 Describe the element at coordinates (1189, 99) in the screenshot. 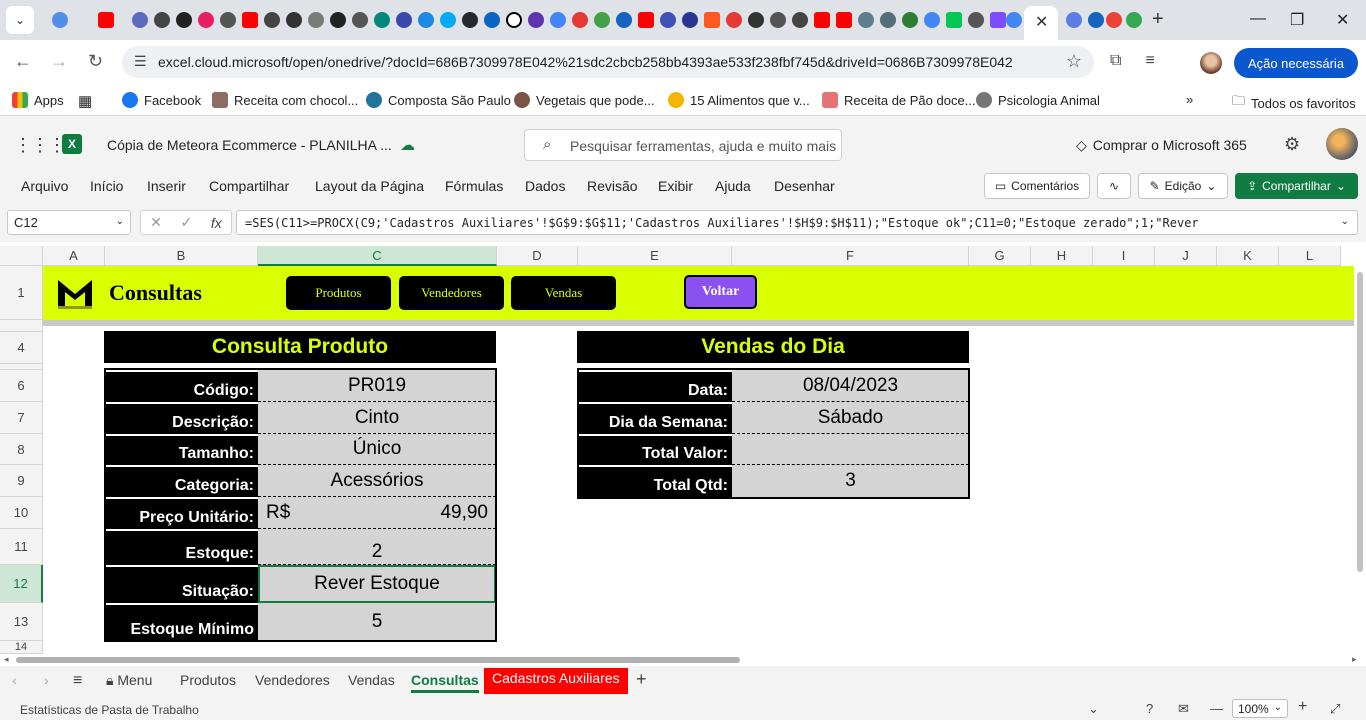

I see `more-bookmarks-chevron-icon: »` at that location.